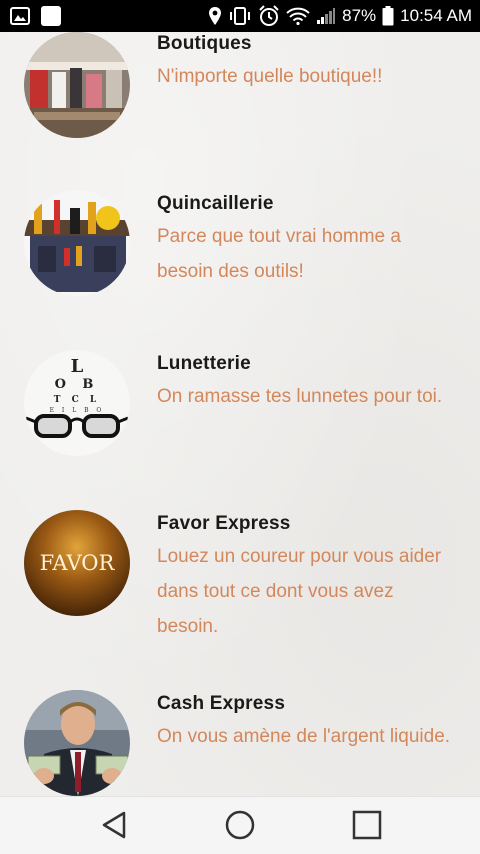  I want to click on recents-square-icon, so click(367, 827).